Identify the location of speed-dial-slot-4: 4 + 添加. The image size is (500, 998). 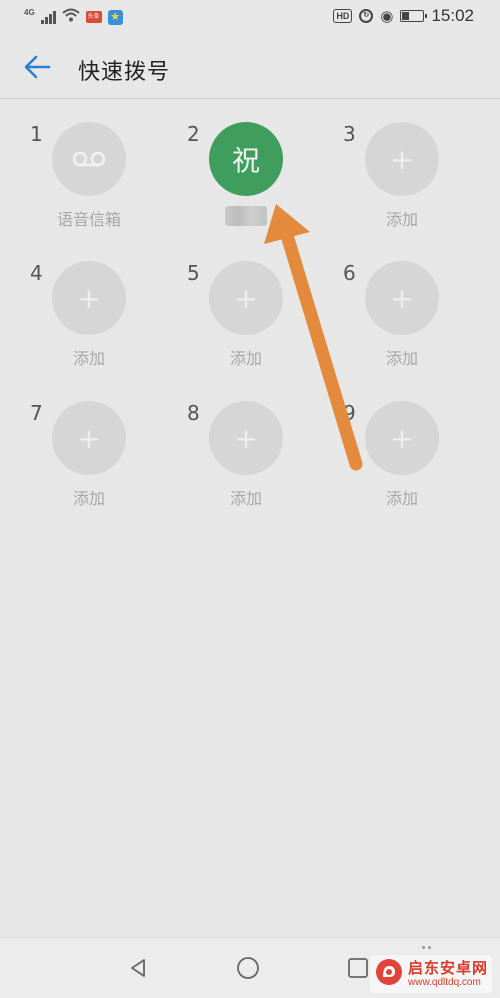
(110, 321).